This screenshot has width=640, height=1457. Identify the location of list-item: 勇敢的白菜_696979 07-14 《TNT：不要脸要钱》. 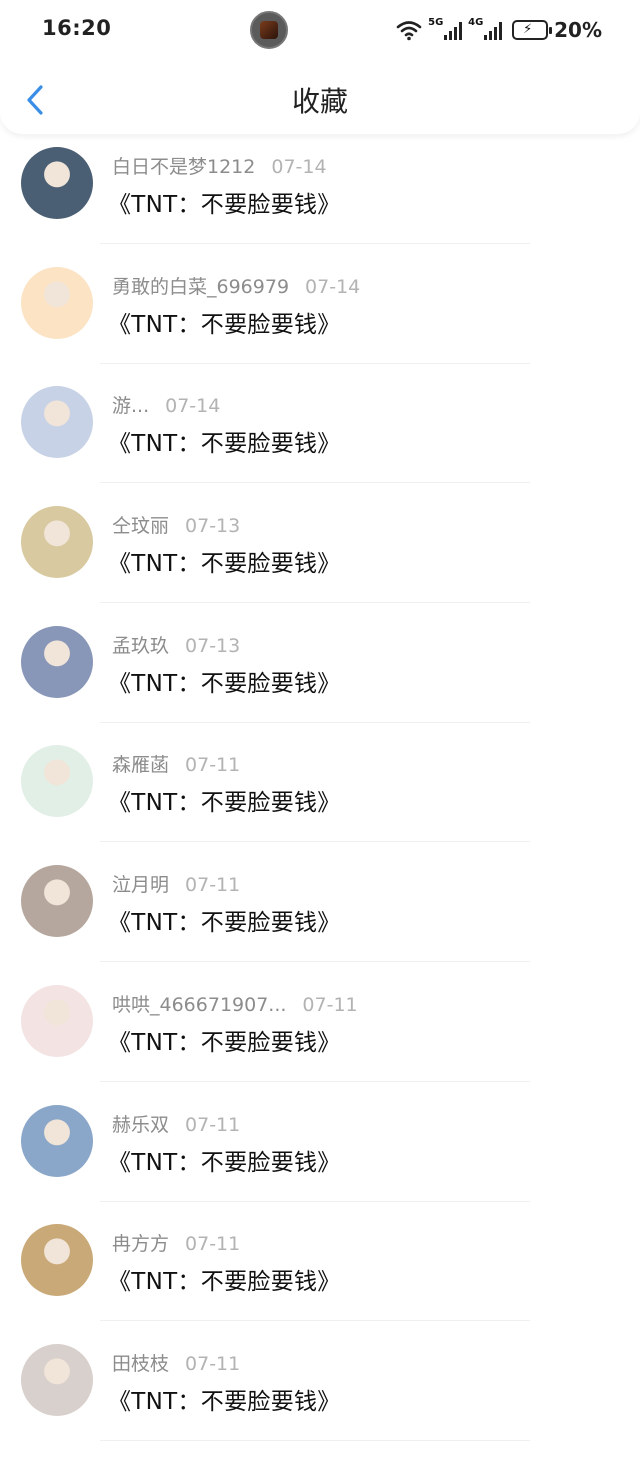
(320, 320).